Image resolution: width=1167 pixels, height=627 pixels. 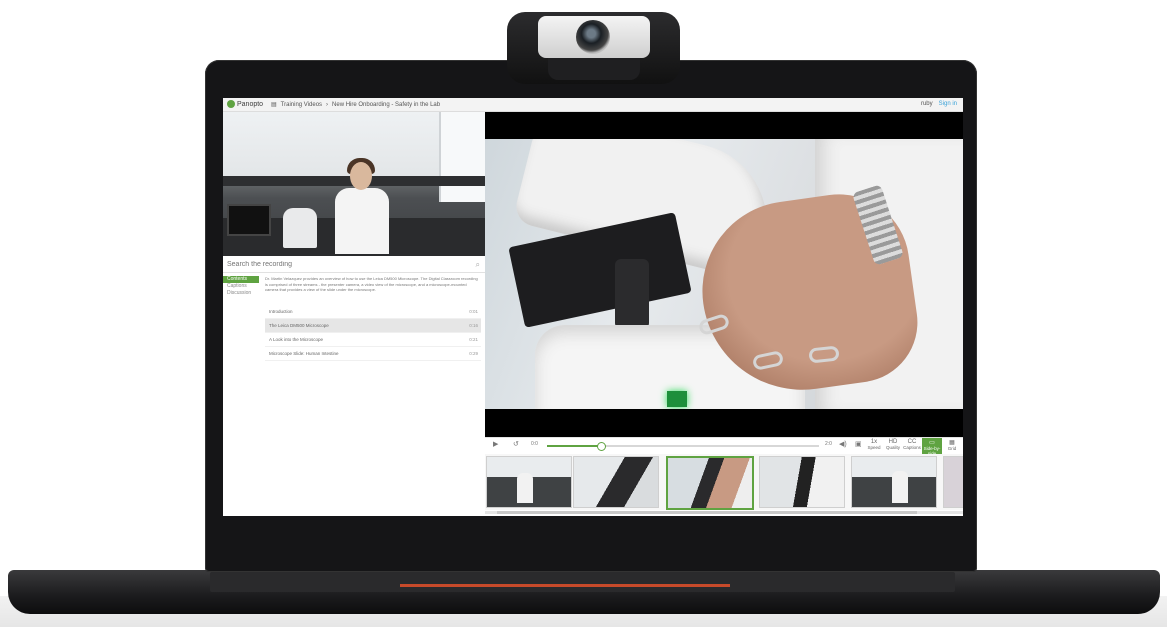 I want to click on volume-icon: ◀), so click(x=843, y=444).